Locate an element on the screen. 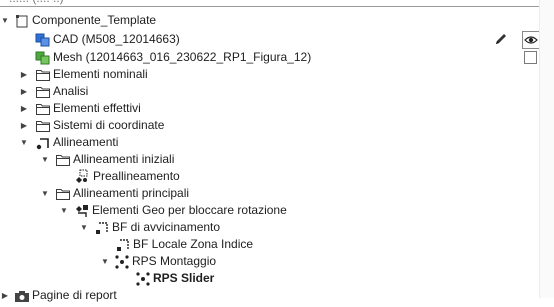 The height and width of the screenshot is (307, 554). tree-item-actual: ▶ Elementi effettivi is located at coordinates (270, 108).